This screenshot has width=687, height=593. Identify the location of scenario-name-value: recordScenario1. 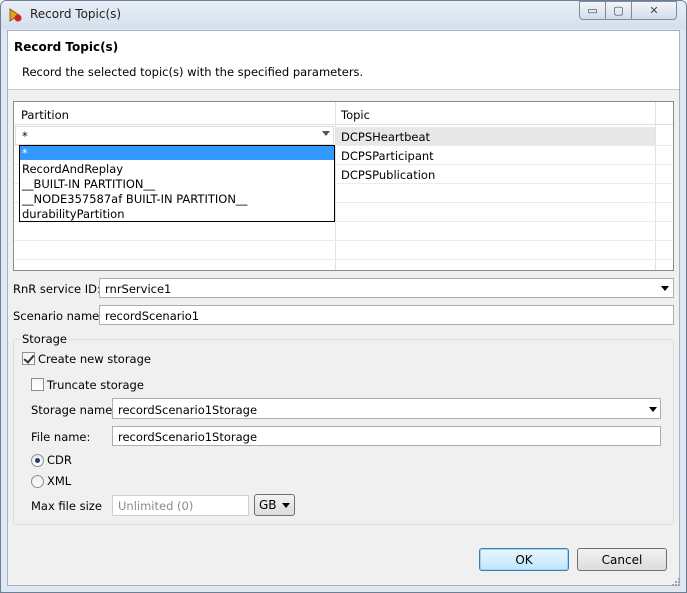
(152, 316).